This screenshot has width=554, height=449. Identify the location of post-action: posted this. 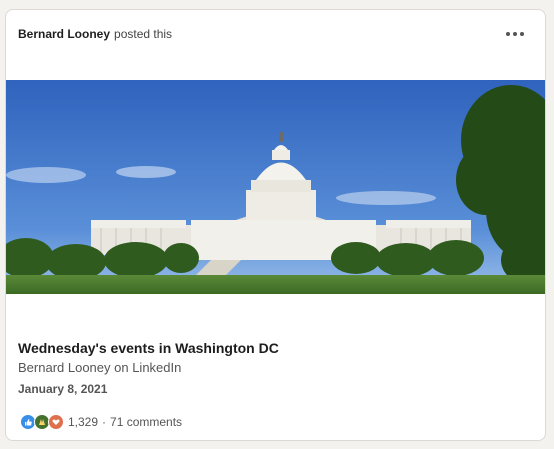
(143, 34).